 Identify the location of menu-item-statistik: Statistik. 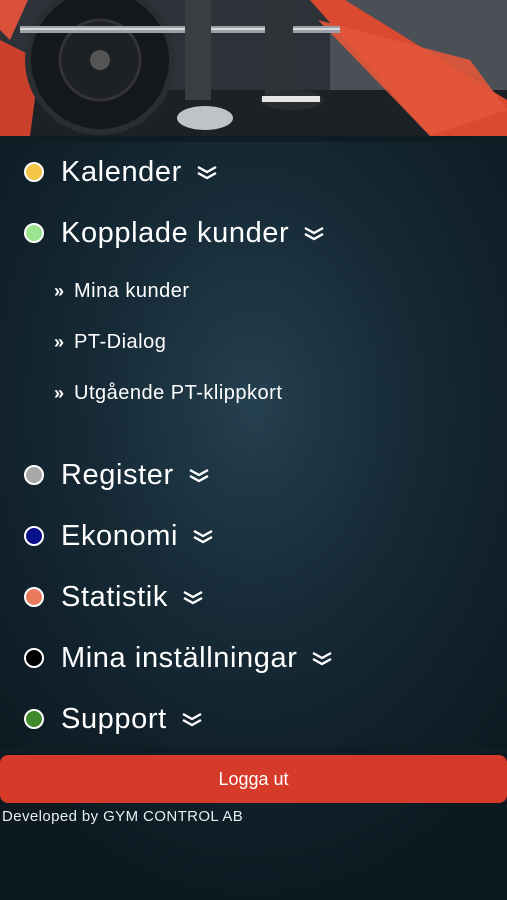
(114, 597).